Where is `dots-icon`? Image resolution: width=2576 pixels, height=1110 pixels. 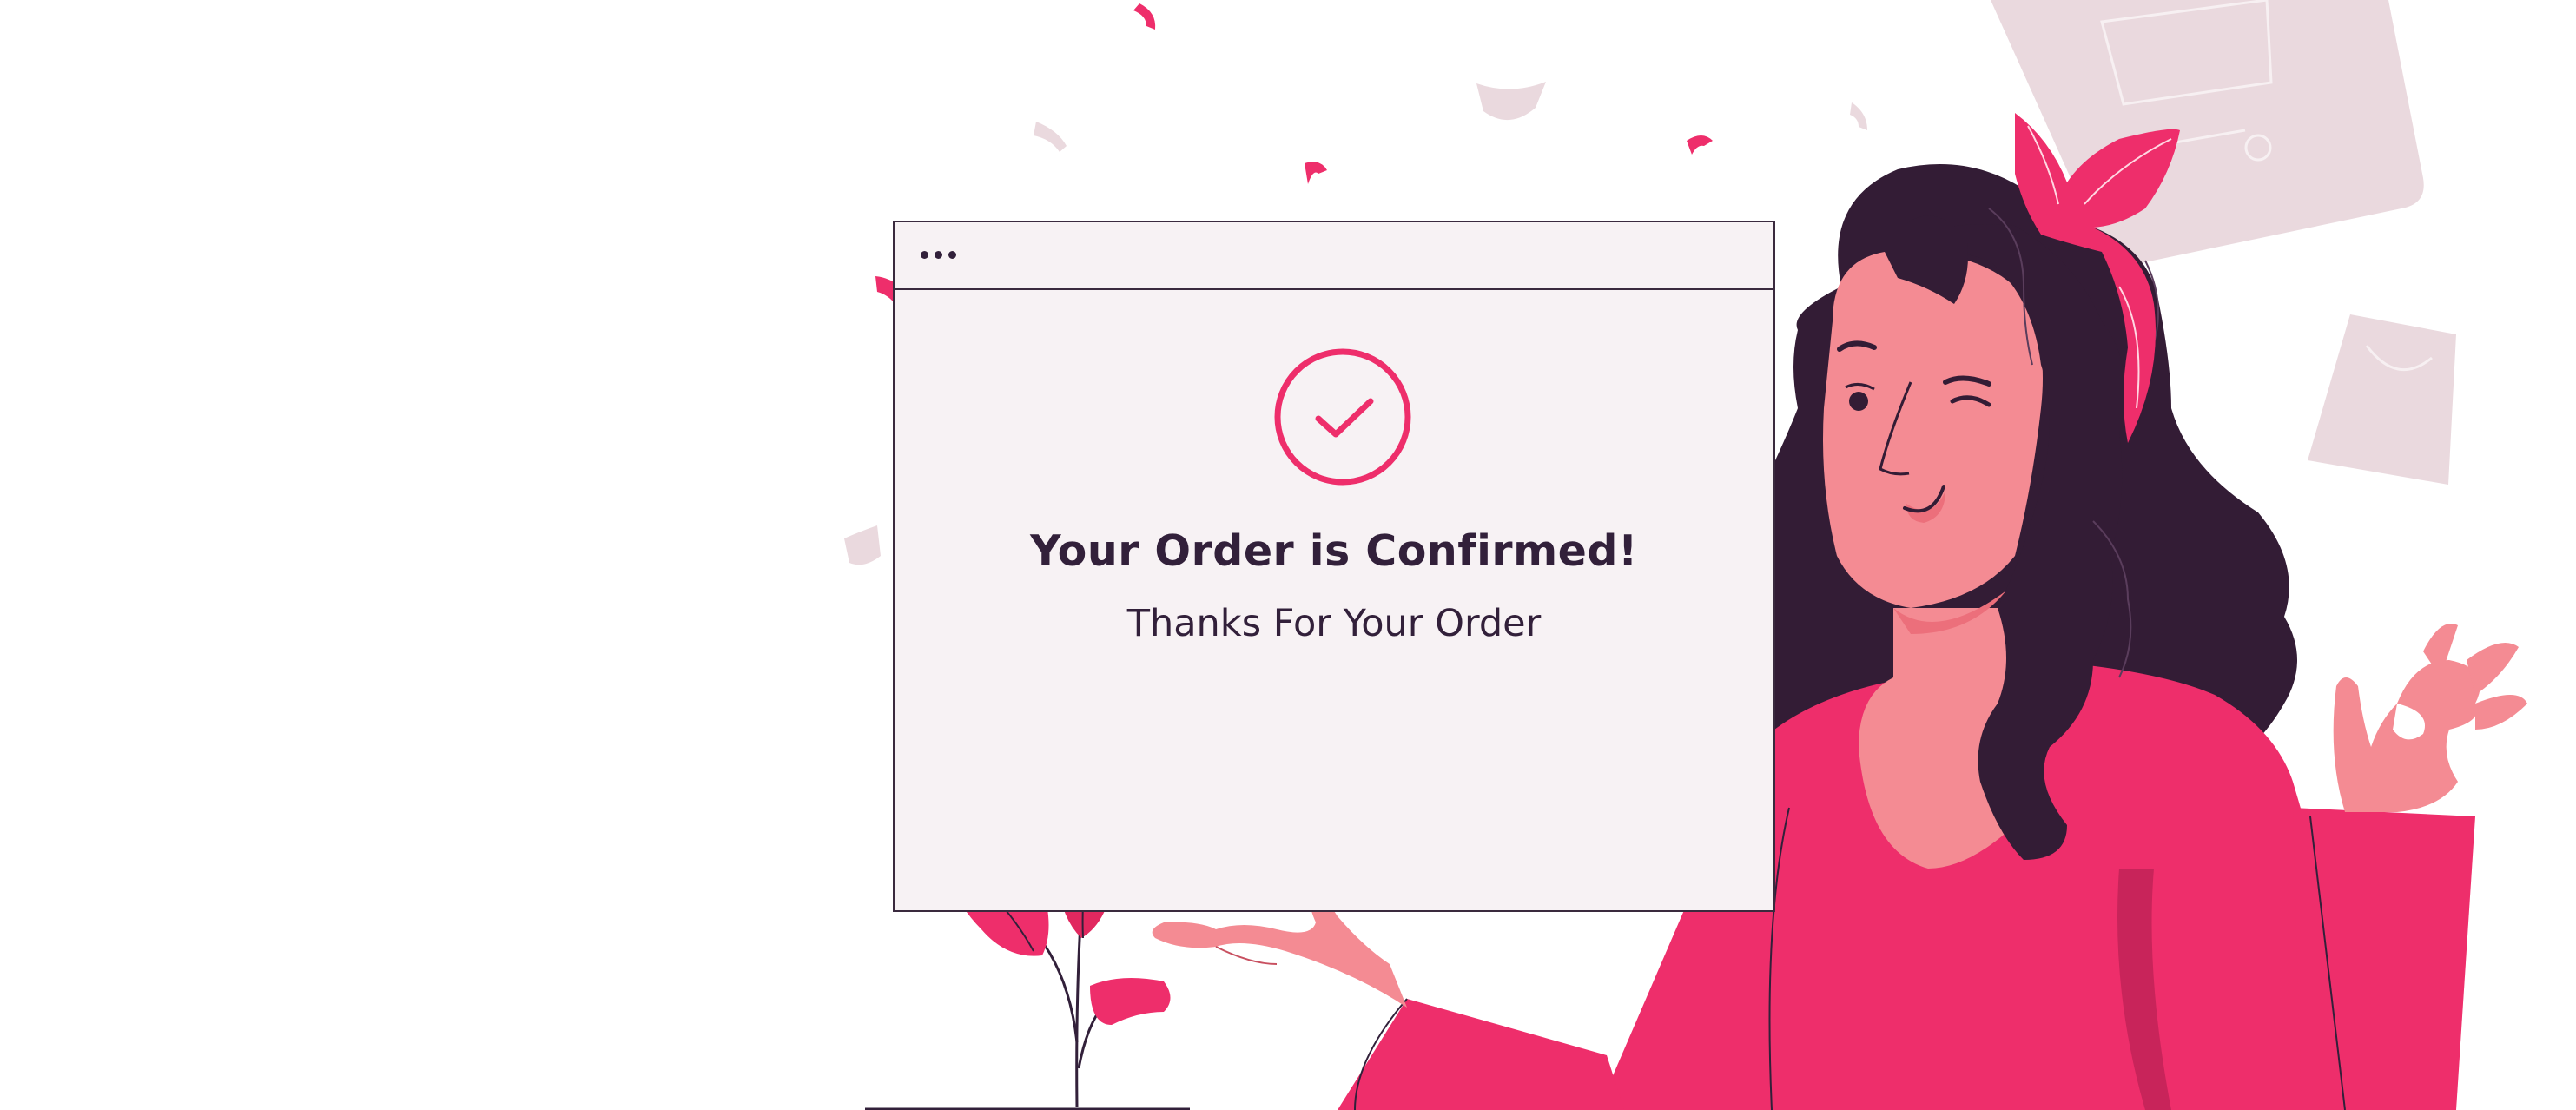 dots-icon is located at coordinates (938, 255).